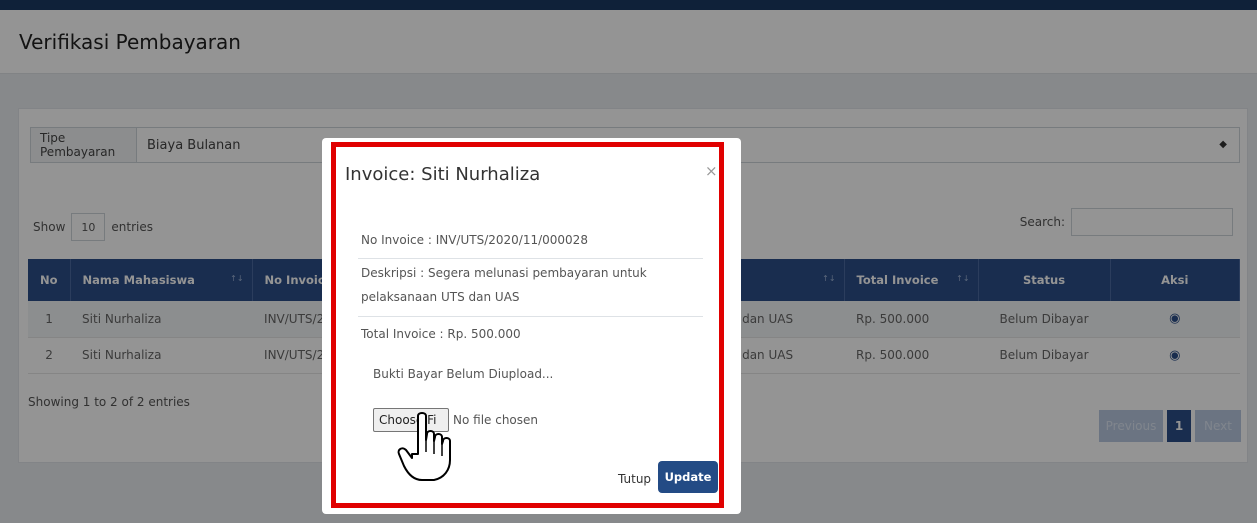 This screenshot has height=523, width=1257. Describe the element at coordinates (634, 479) in the screenshot. I see `close-button: Tutup` at that location.